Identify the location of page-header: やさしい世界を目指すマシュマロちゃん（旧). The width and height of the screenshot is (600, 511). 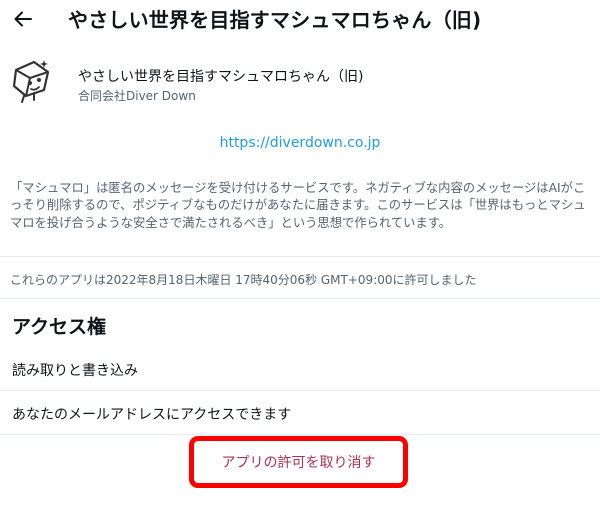
(300, 20).